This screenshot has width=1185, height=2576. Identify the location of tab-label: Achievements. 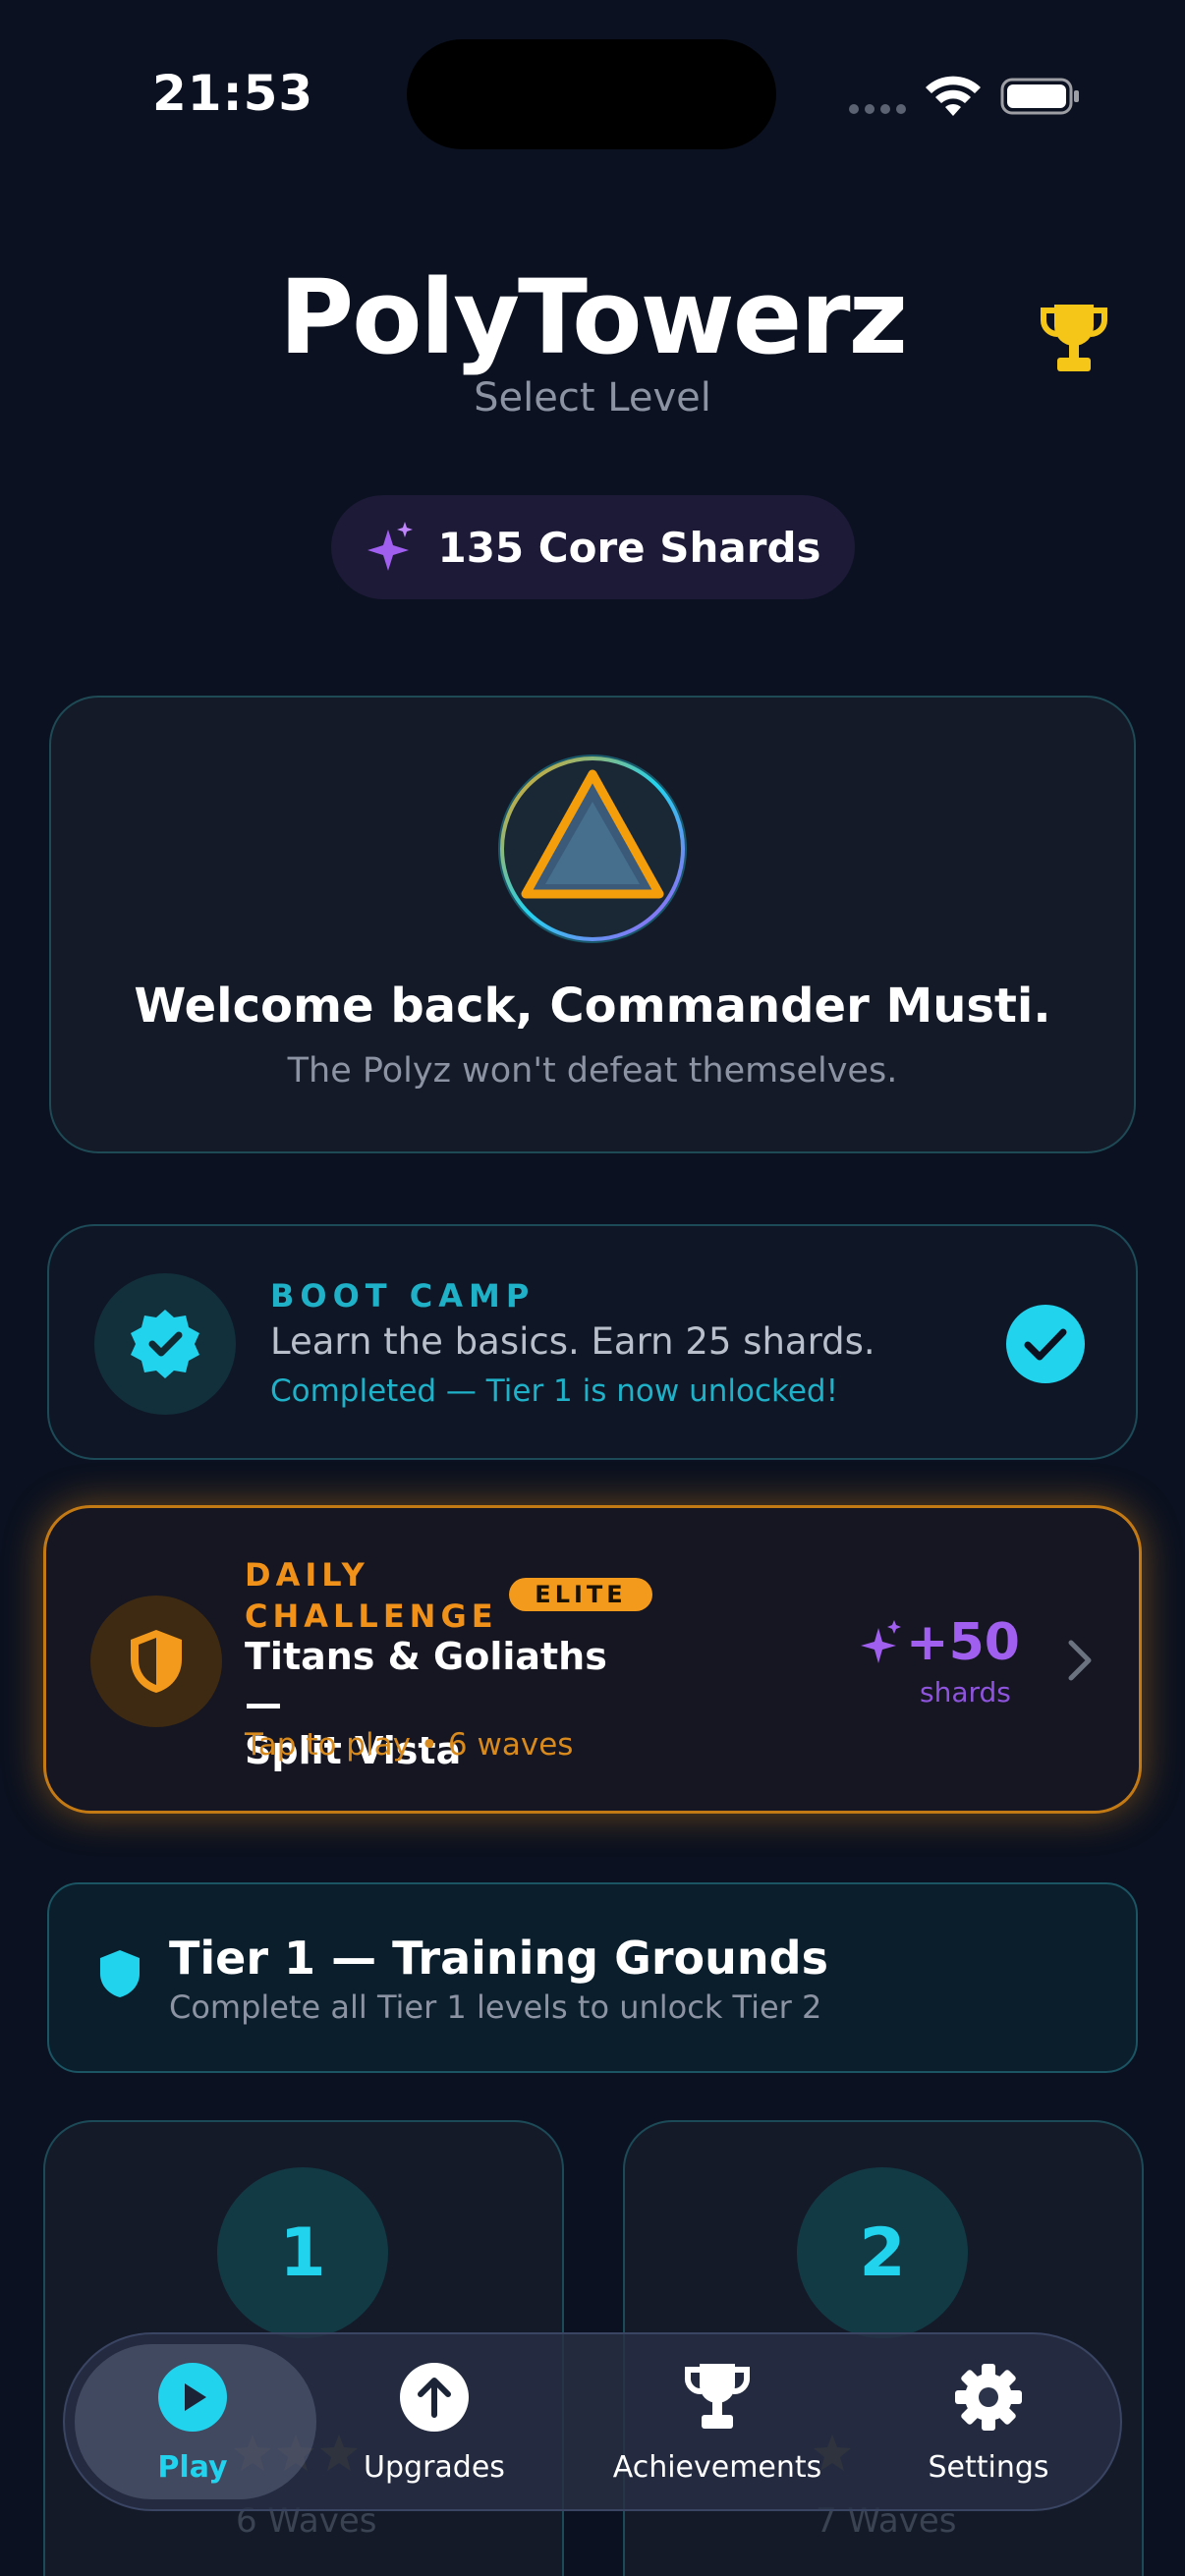
(717, 2467).